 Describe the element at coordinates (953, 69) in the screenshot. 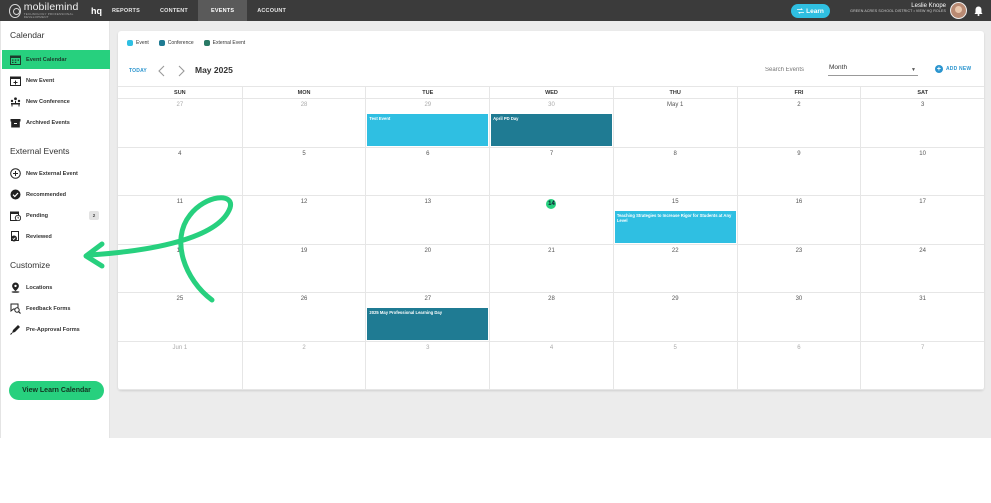

I see `add-new-button: + ADD NEW` at that location.